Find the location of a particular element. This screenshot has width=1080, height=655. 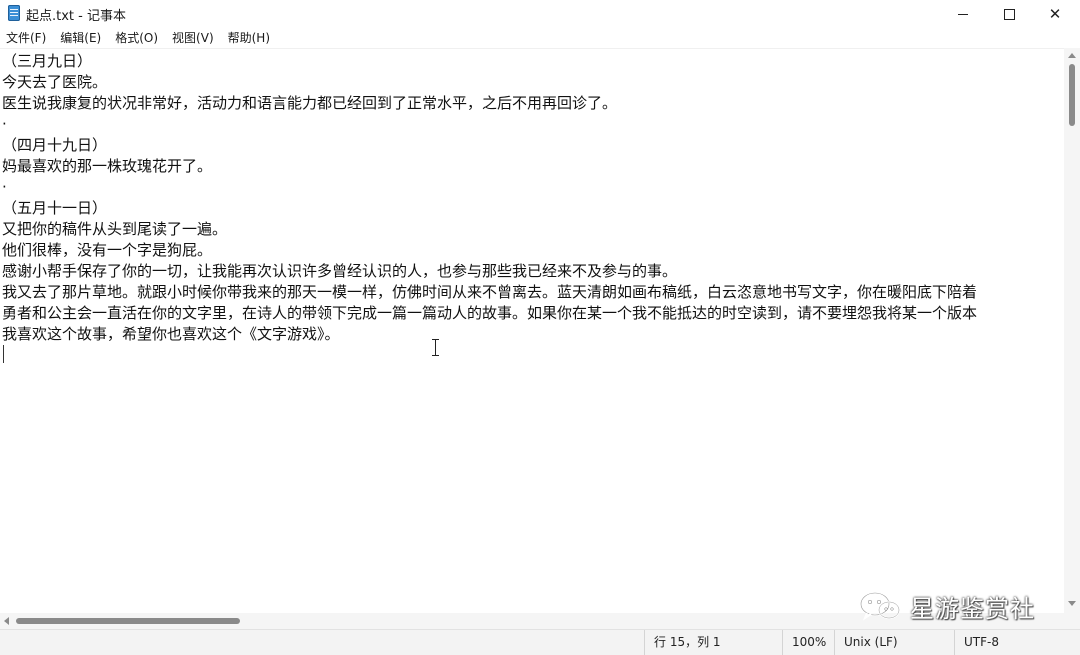

notepad-app-icon is located at coordinates (14, 13).